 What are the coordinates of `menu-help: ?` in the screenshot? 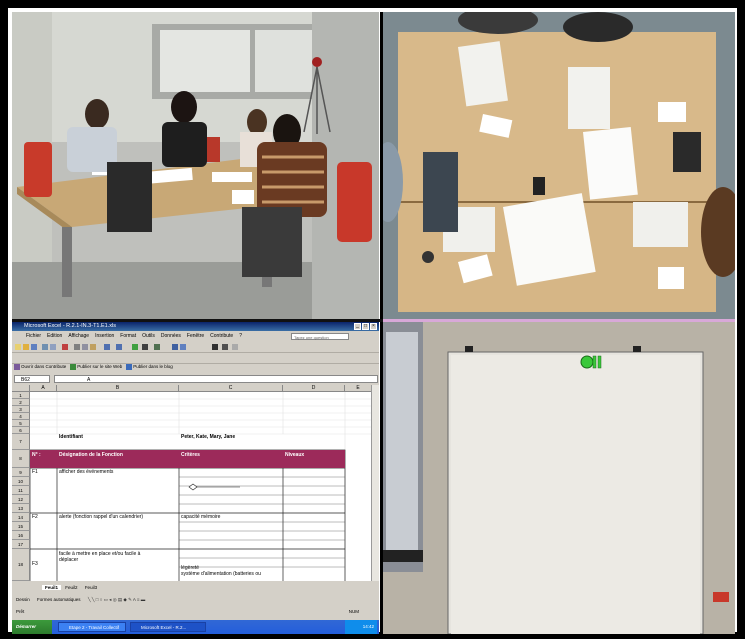 It's located at (240, 336).